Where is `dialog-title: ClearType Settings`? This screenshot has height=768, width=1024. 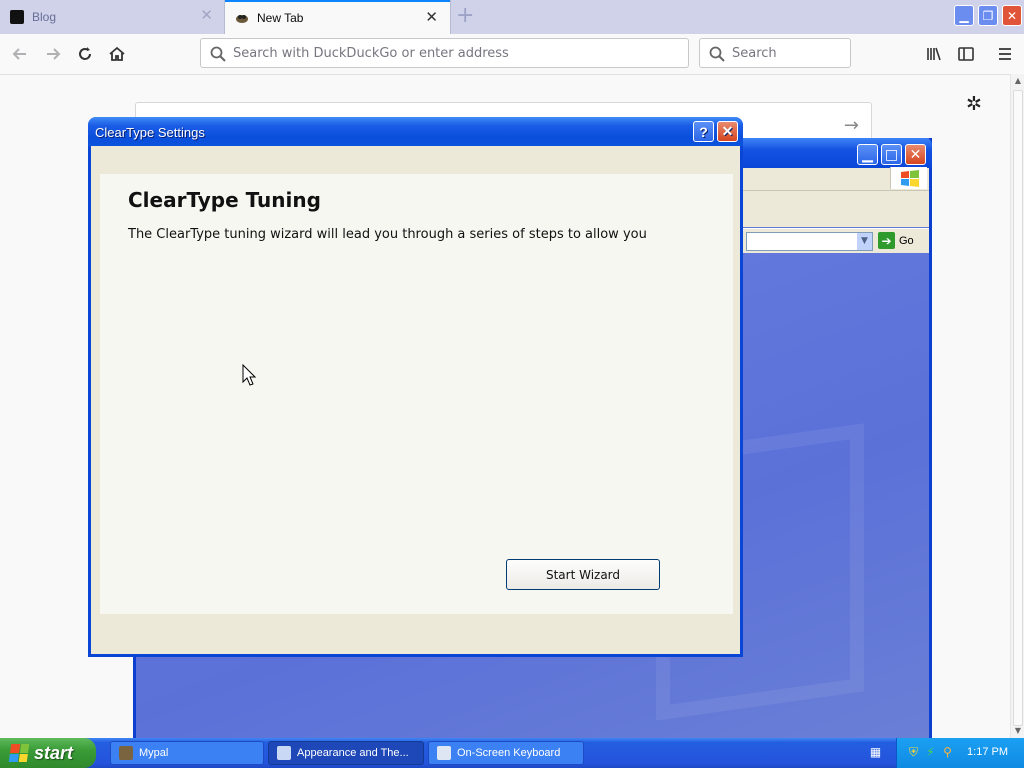
dialog-title: ClearType Settings is located at coordinates (150, 132).